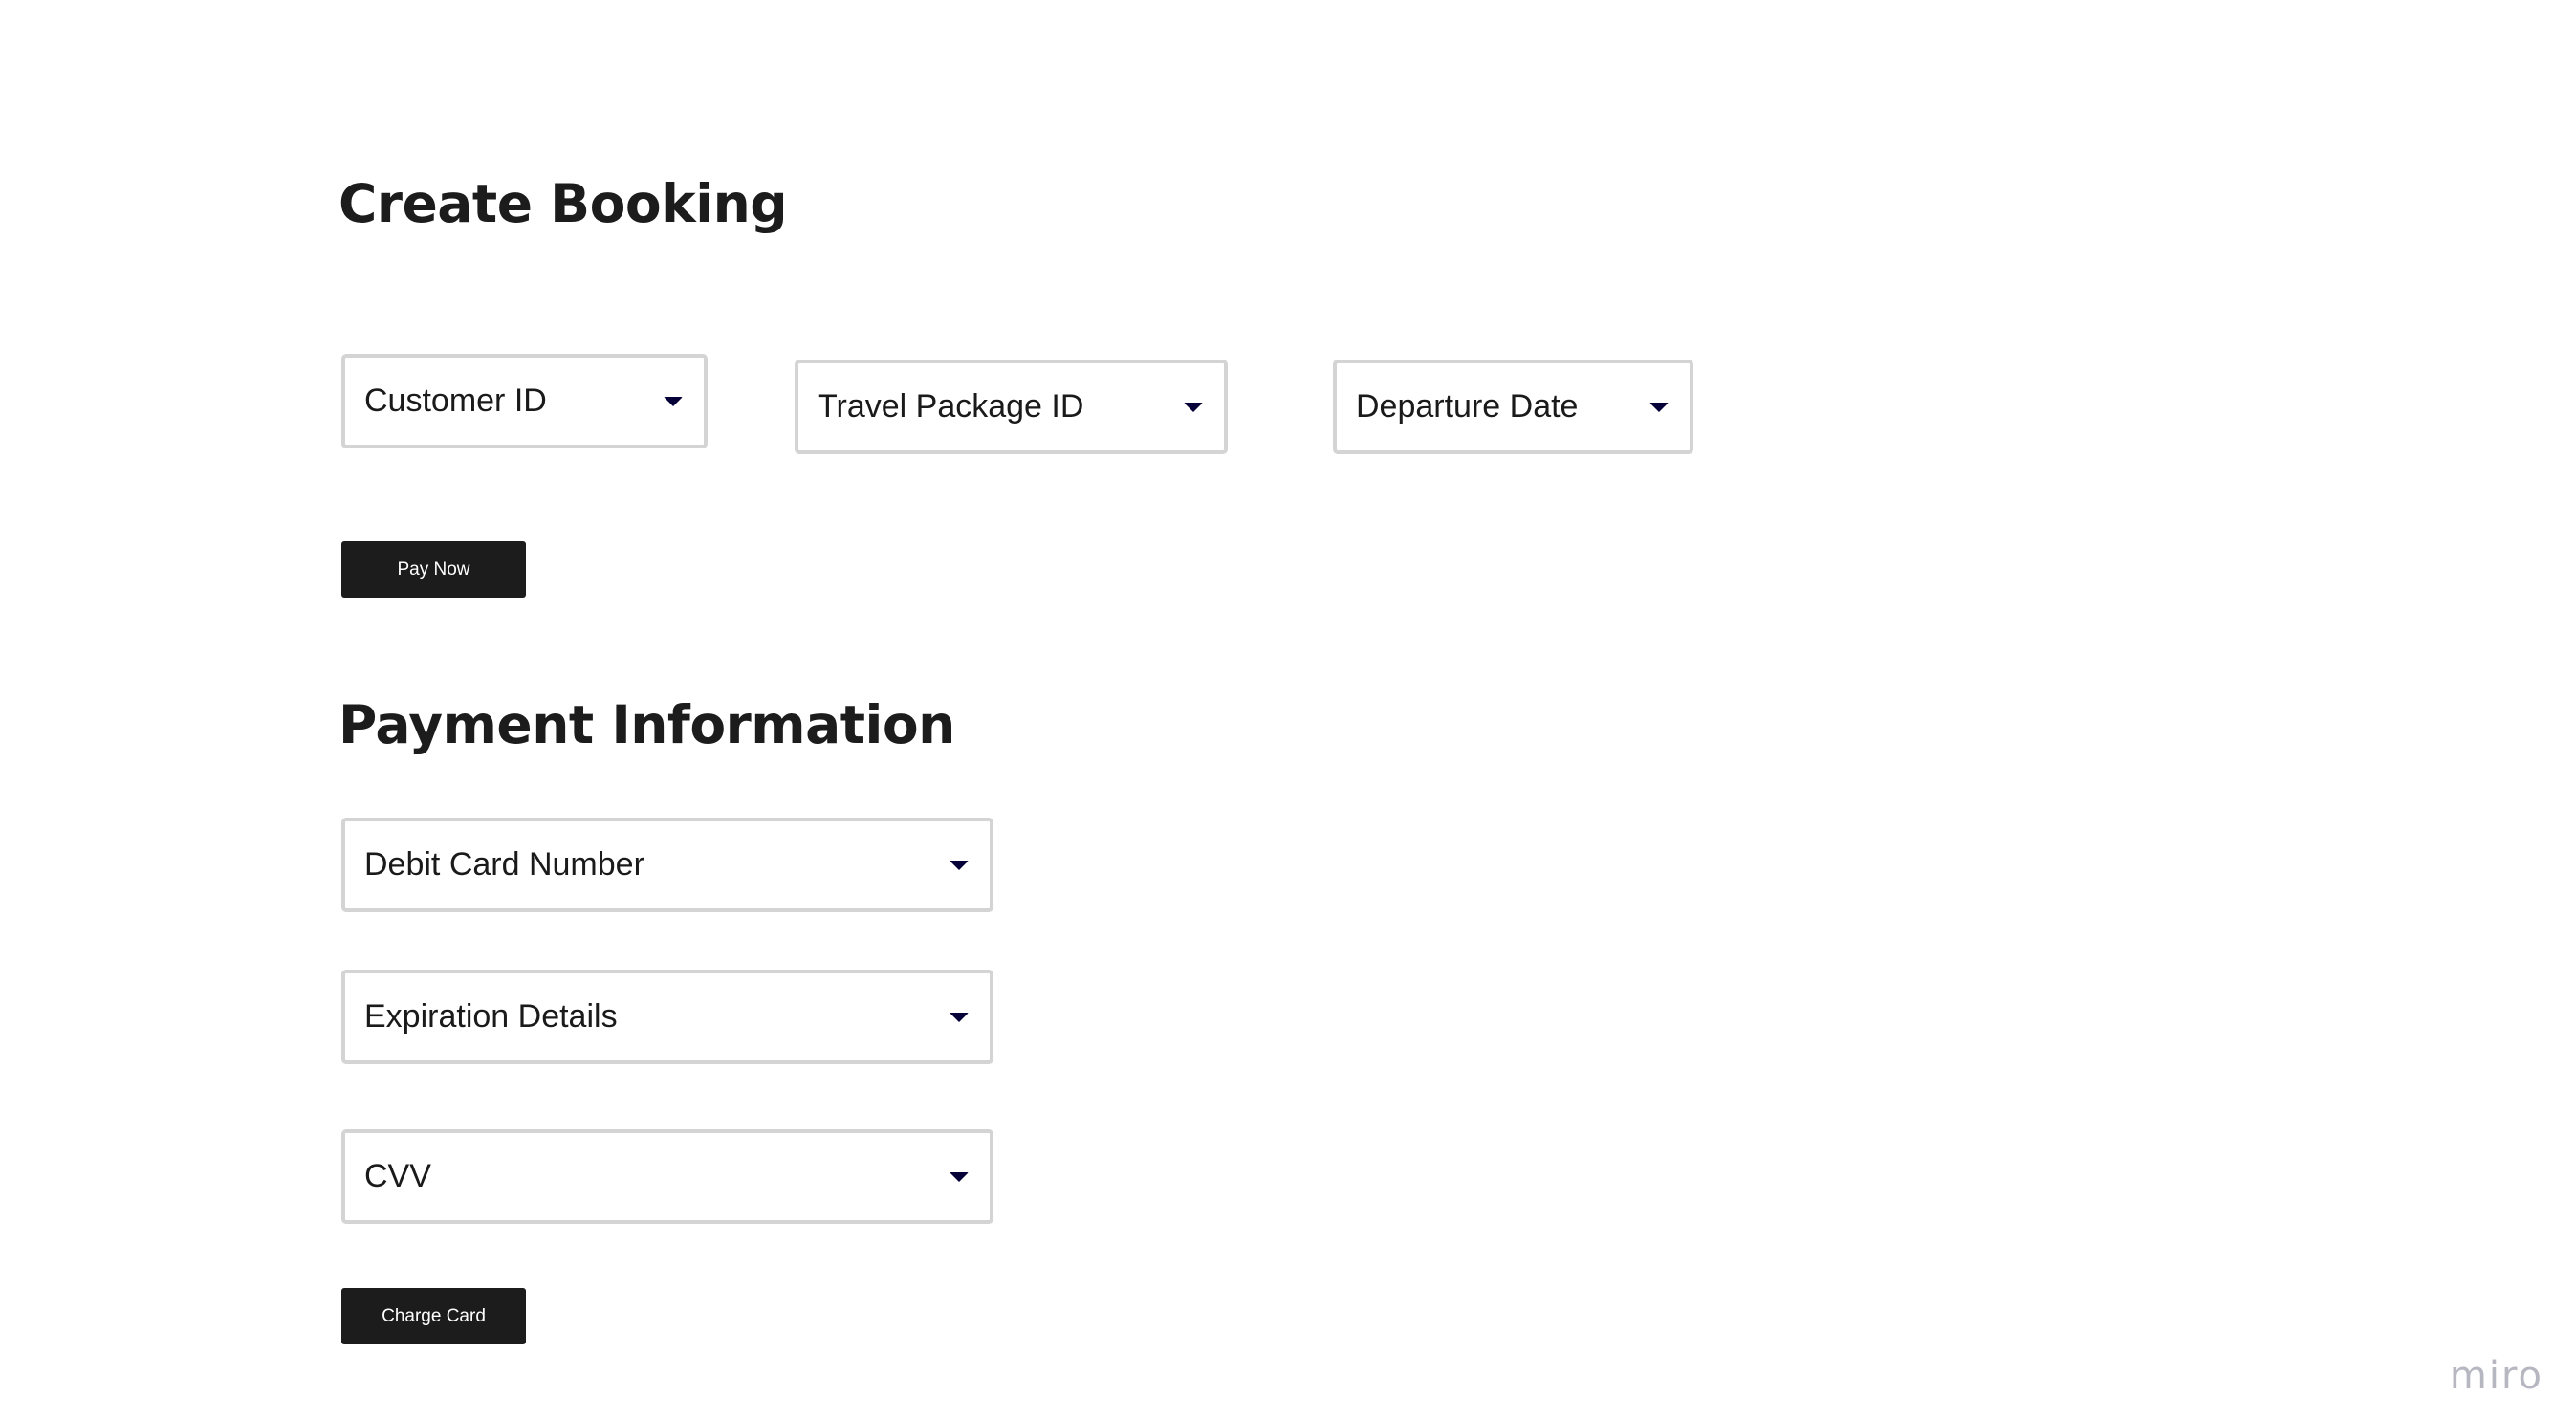 This screenshot has height=1419, width=2576. Describe the element at coordinates (433, 1316) in the screenshot. I see `charge-card-button: Charge Card` at that location.